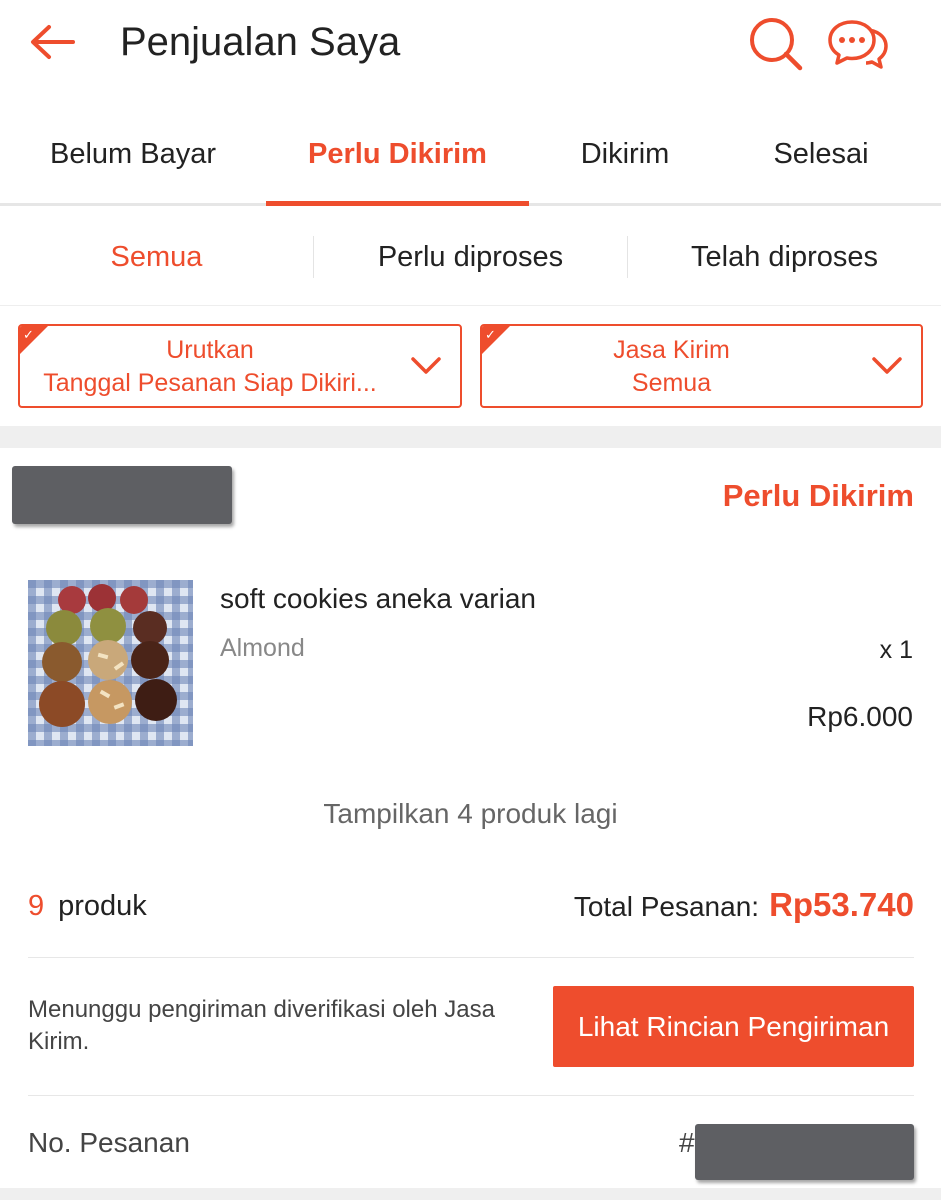 The height and width of the screenshot is (1200, 941). Describe the element at coordinates (841, 904) in the screenshot. I see `order-total-value: Rp53.740` at that location.